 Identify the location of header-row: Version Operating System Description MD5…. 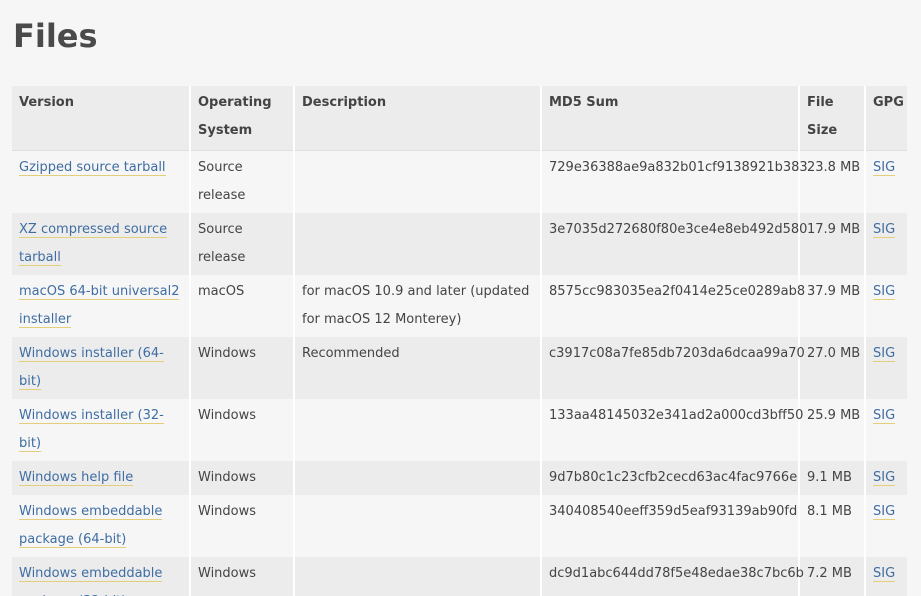
(459, 118).